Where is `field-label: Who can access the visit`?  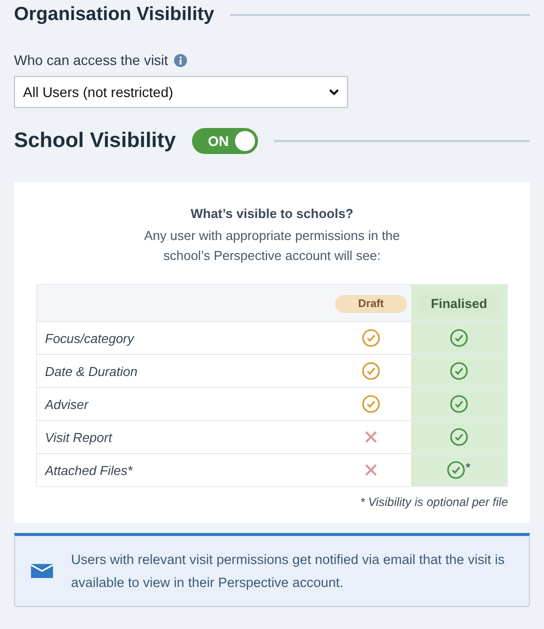 field-label: Who can access the visit is located at coordinates (91, 60).